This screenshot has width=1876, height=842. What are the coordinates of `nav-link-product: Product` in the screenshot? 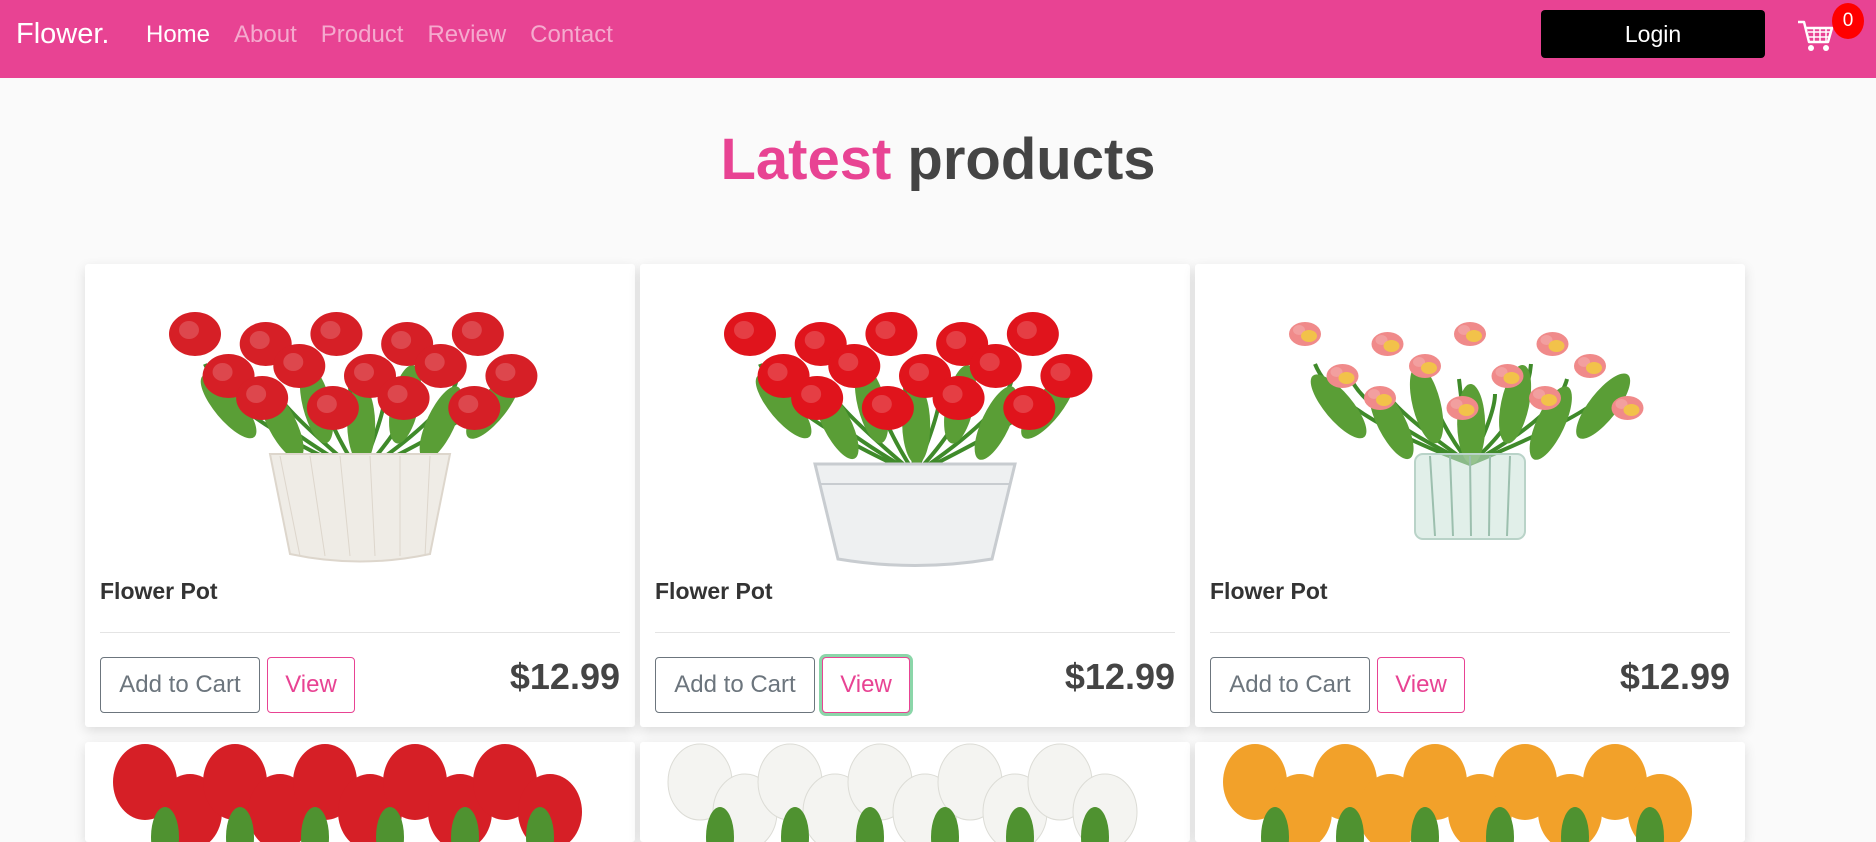 It's located at (362, 35).